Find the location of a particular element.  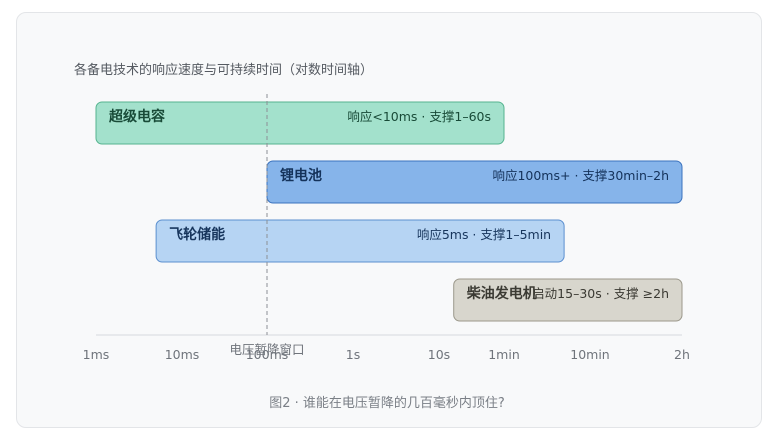

x-tick-label-0: 1ms is located at coordinates (96, 354).